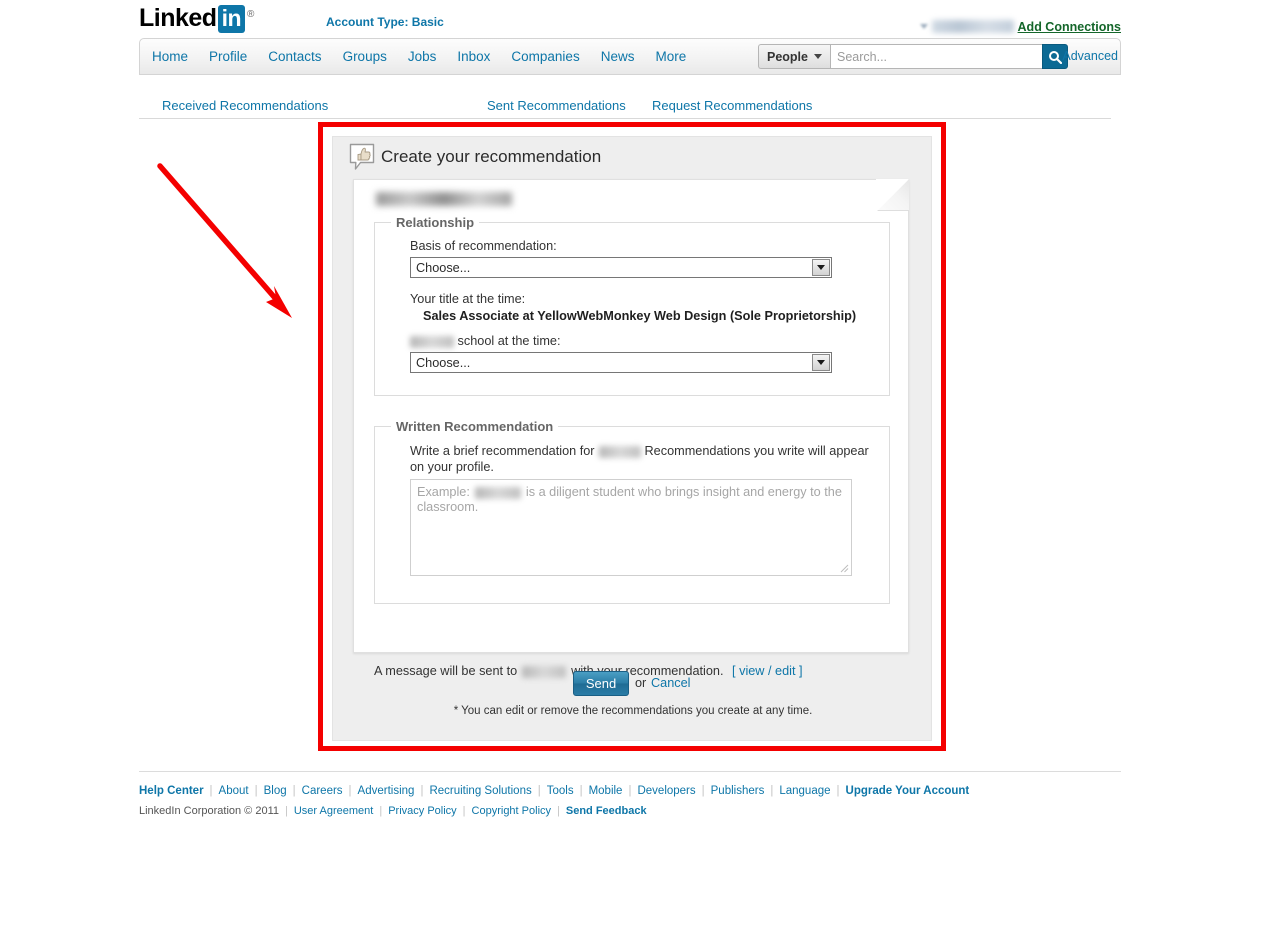  Describe the element at coordinates (491, 156) in the screenshot. I see `panel-title: Create your recommendation` at that location.